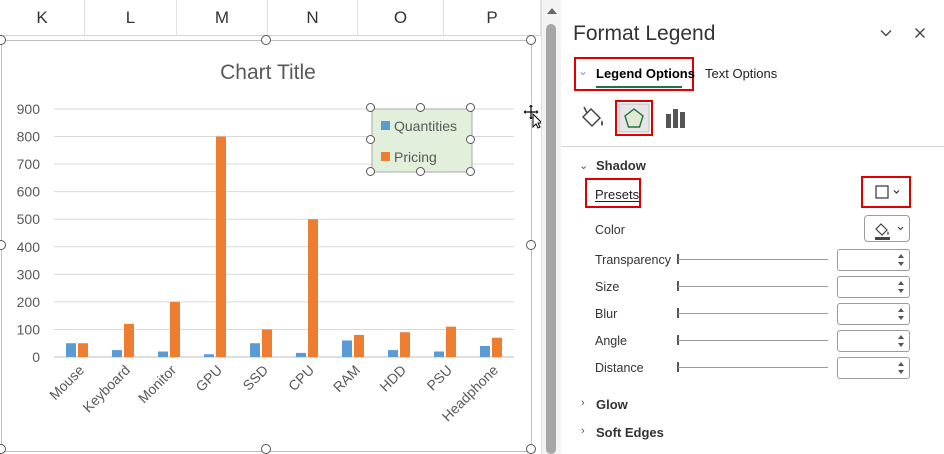 The width and height of the screenshot is (944, 454). I want to click on fill-line-button, so click(593, 118).